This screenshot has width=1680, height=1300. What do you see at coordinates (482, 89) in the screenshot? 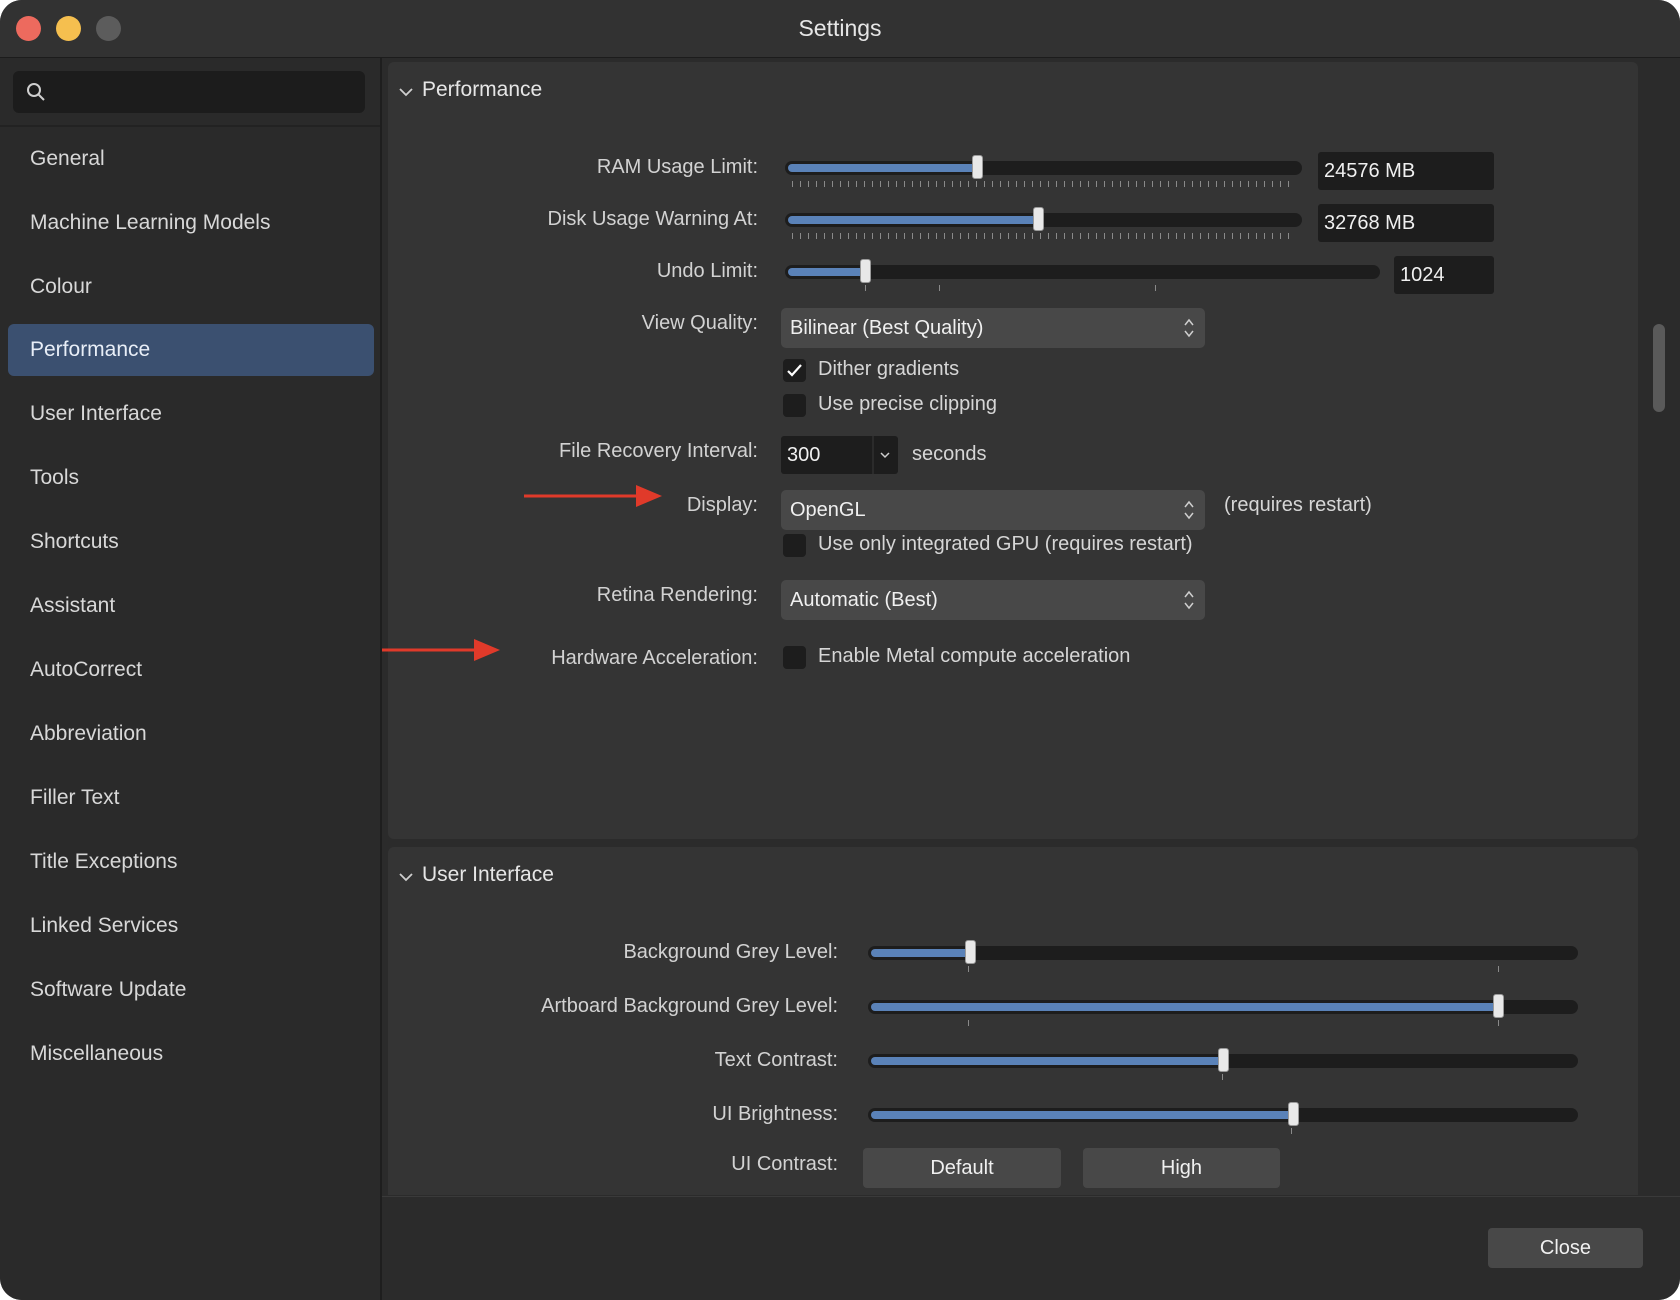
I see `performance-section-title: Performance` at bounding box center [482, 89].